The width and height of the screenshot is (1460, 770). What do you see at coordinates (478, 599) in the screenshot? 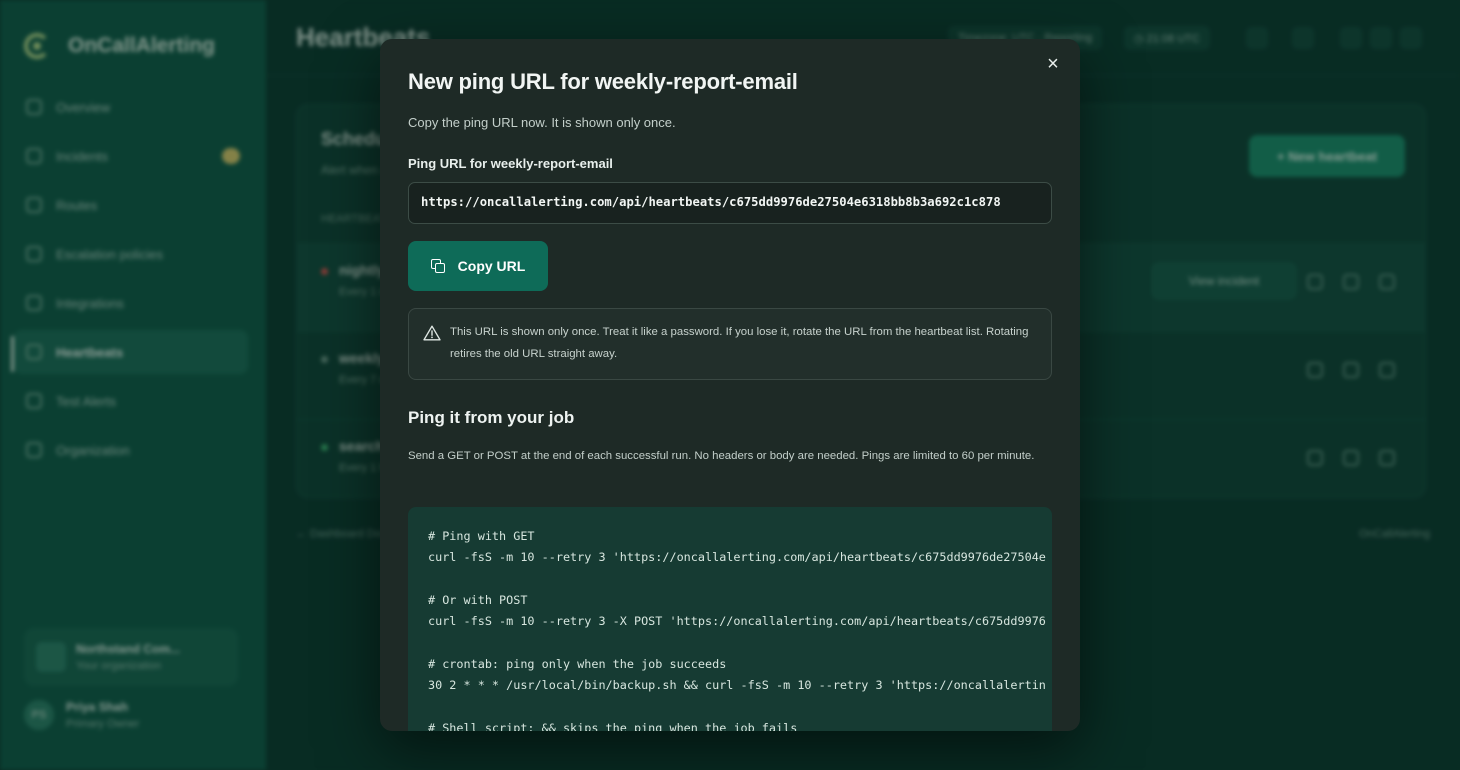
I see `code-line: # Or with POST` at bounding box center [478, 599].